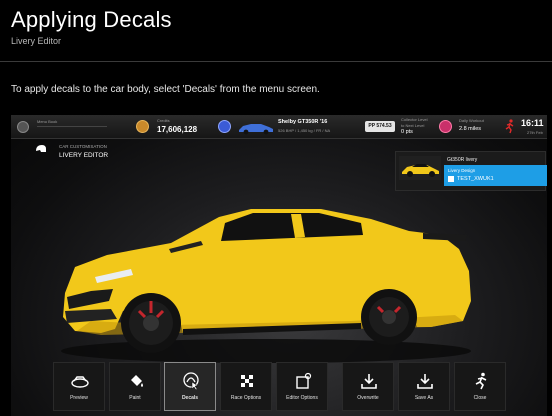 This screenshot has width=552, height=416. Describe the element at coordinates (462, 160) in the screenshot. I see `livery-name: Gt350R livery` at that location.